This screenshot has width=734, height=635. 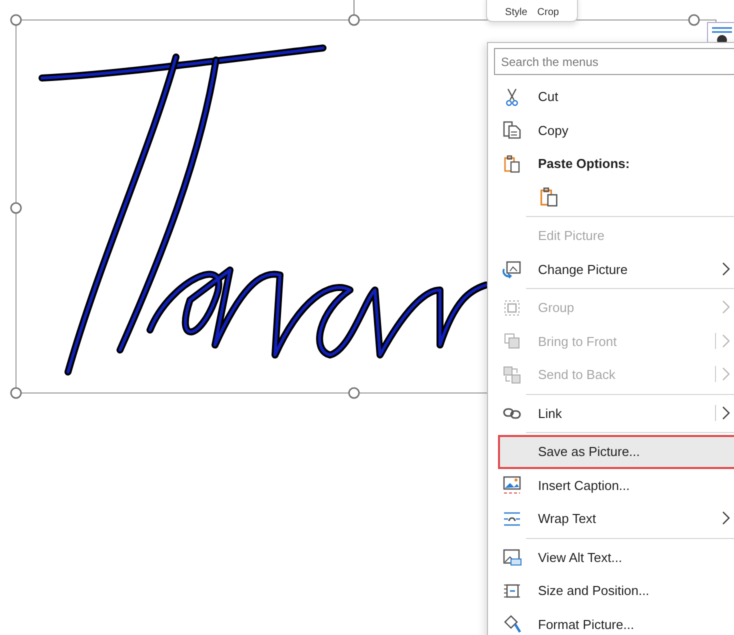 I want to click on send-back-icon, so click(x=512, y=374).